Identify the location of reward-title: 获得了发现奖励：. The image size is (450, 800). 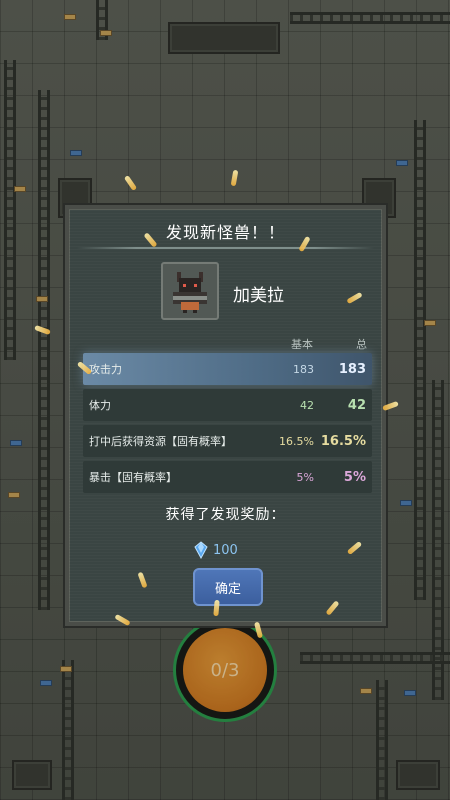
(225, 515).